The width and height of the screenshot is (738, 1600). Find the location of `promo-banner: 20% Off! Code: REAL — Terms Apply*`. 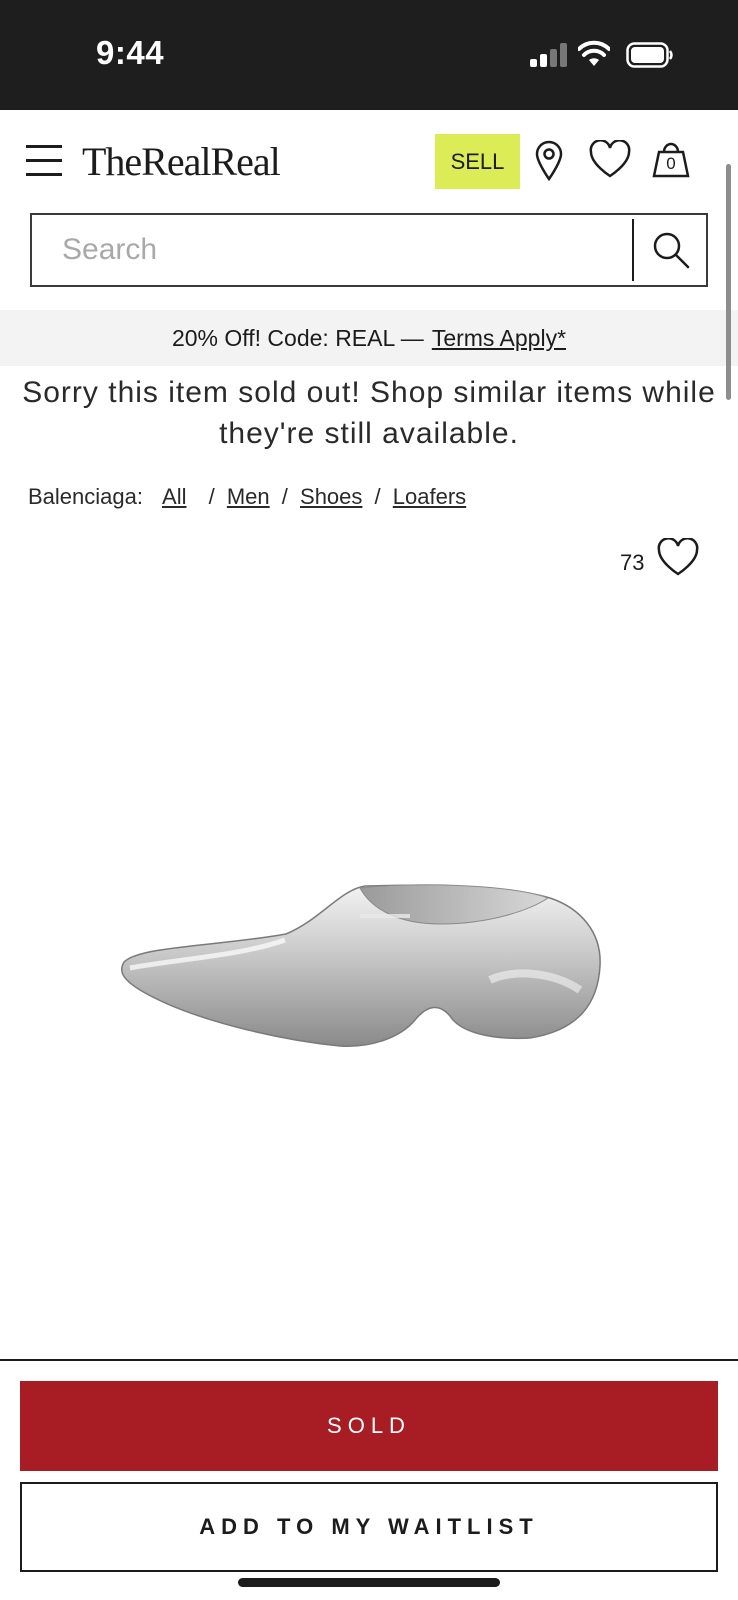

promo-banner: 20% Off! Code: REAL — Terms Apply* is located at coordinates (369, 338).